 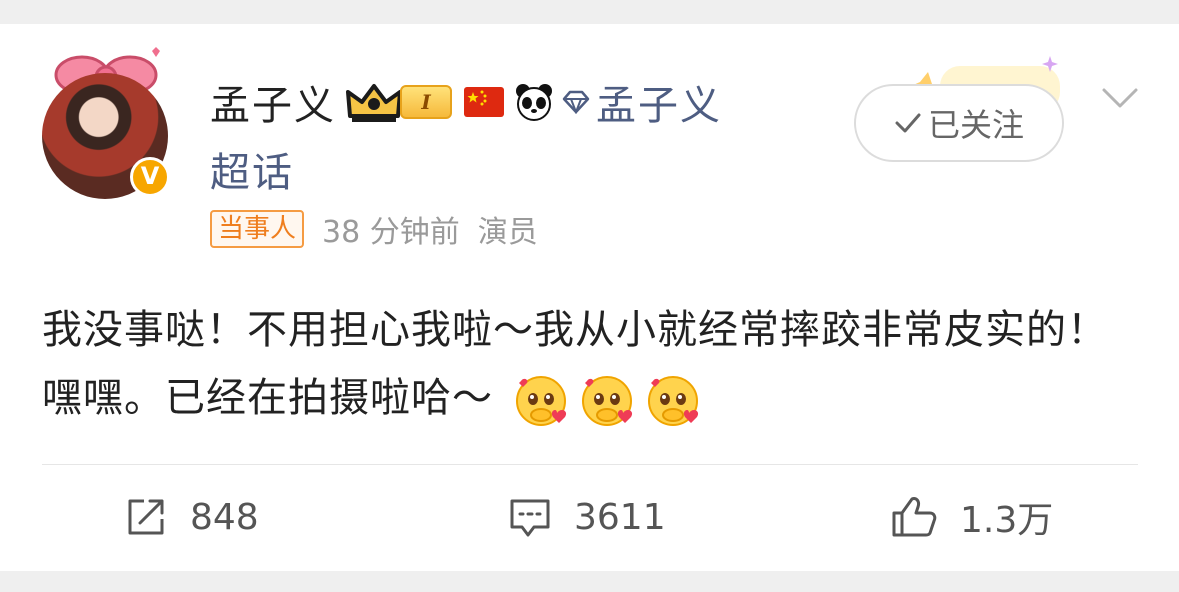 I want to click on party-tag: 当事人, so click(x=257, y=229).